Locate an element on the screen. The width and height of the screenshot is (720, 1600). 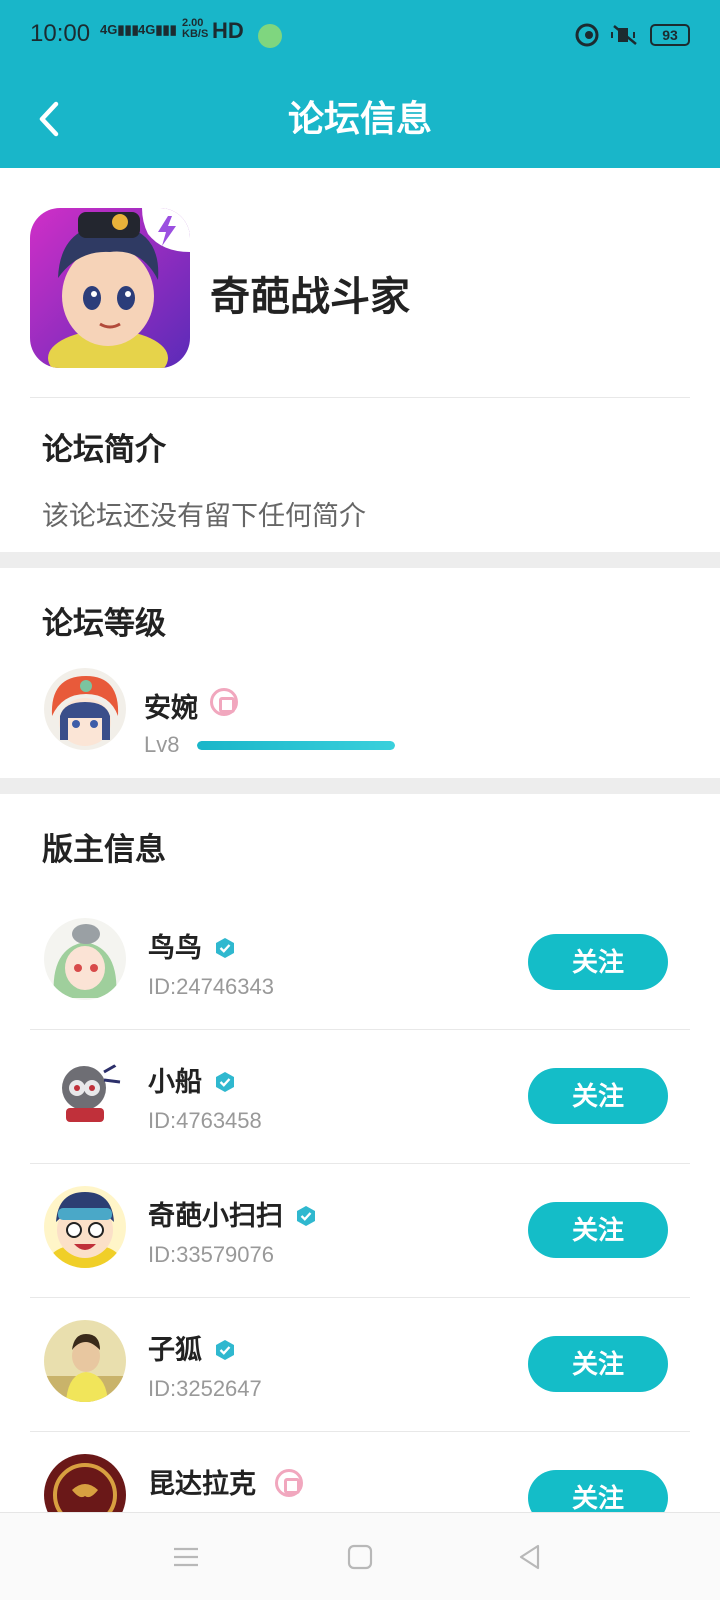
moderator-name: 子狐 is located at coordinates (192, 1347).